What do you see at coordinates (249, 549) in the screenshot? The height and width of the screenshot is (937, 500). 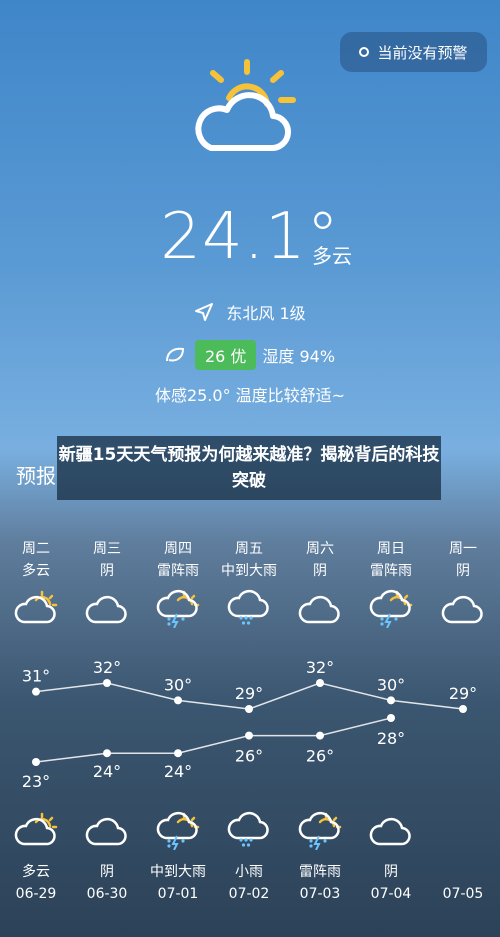 I see `forecast-weekday: 周五` at bounding box center [249, 549].